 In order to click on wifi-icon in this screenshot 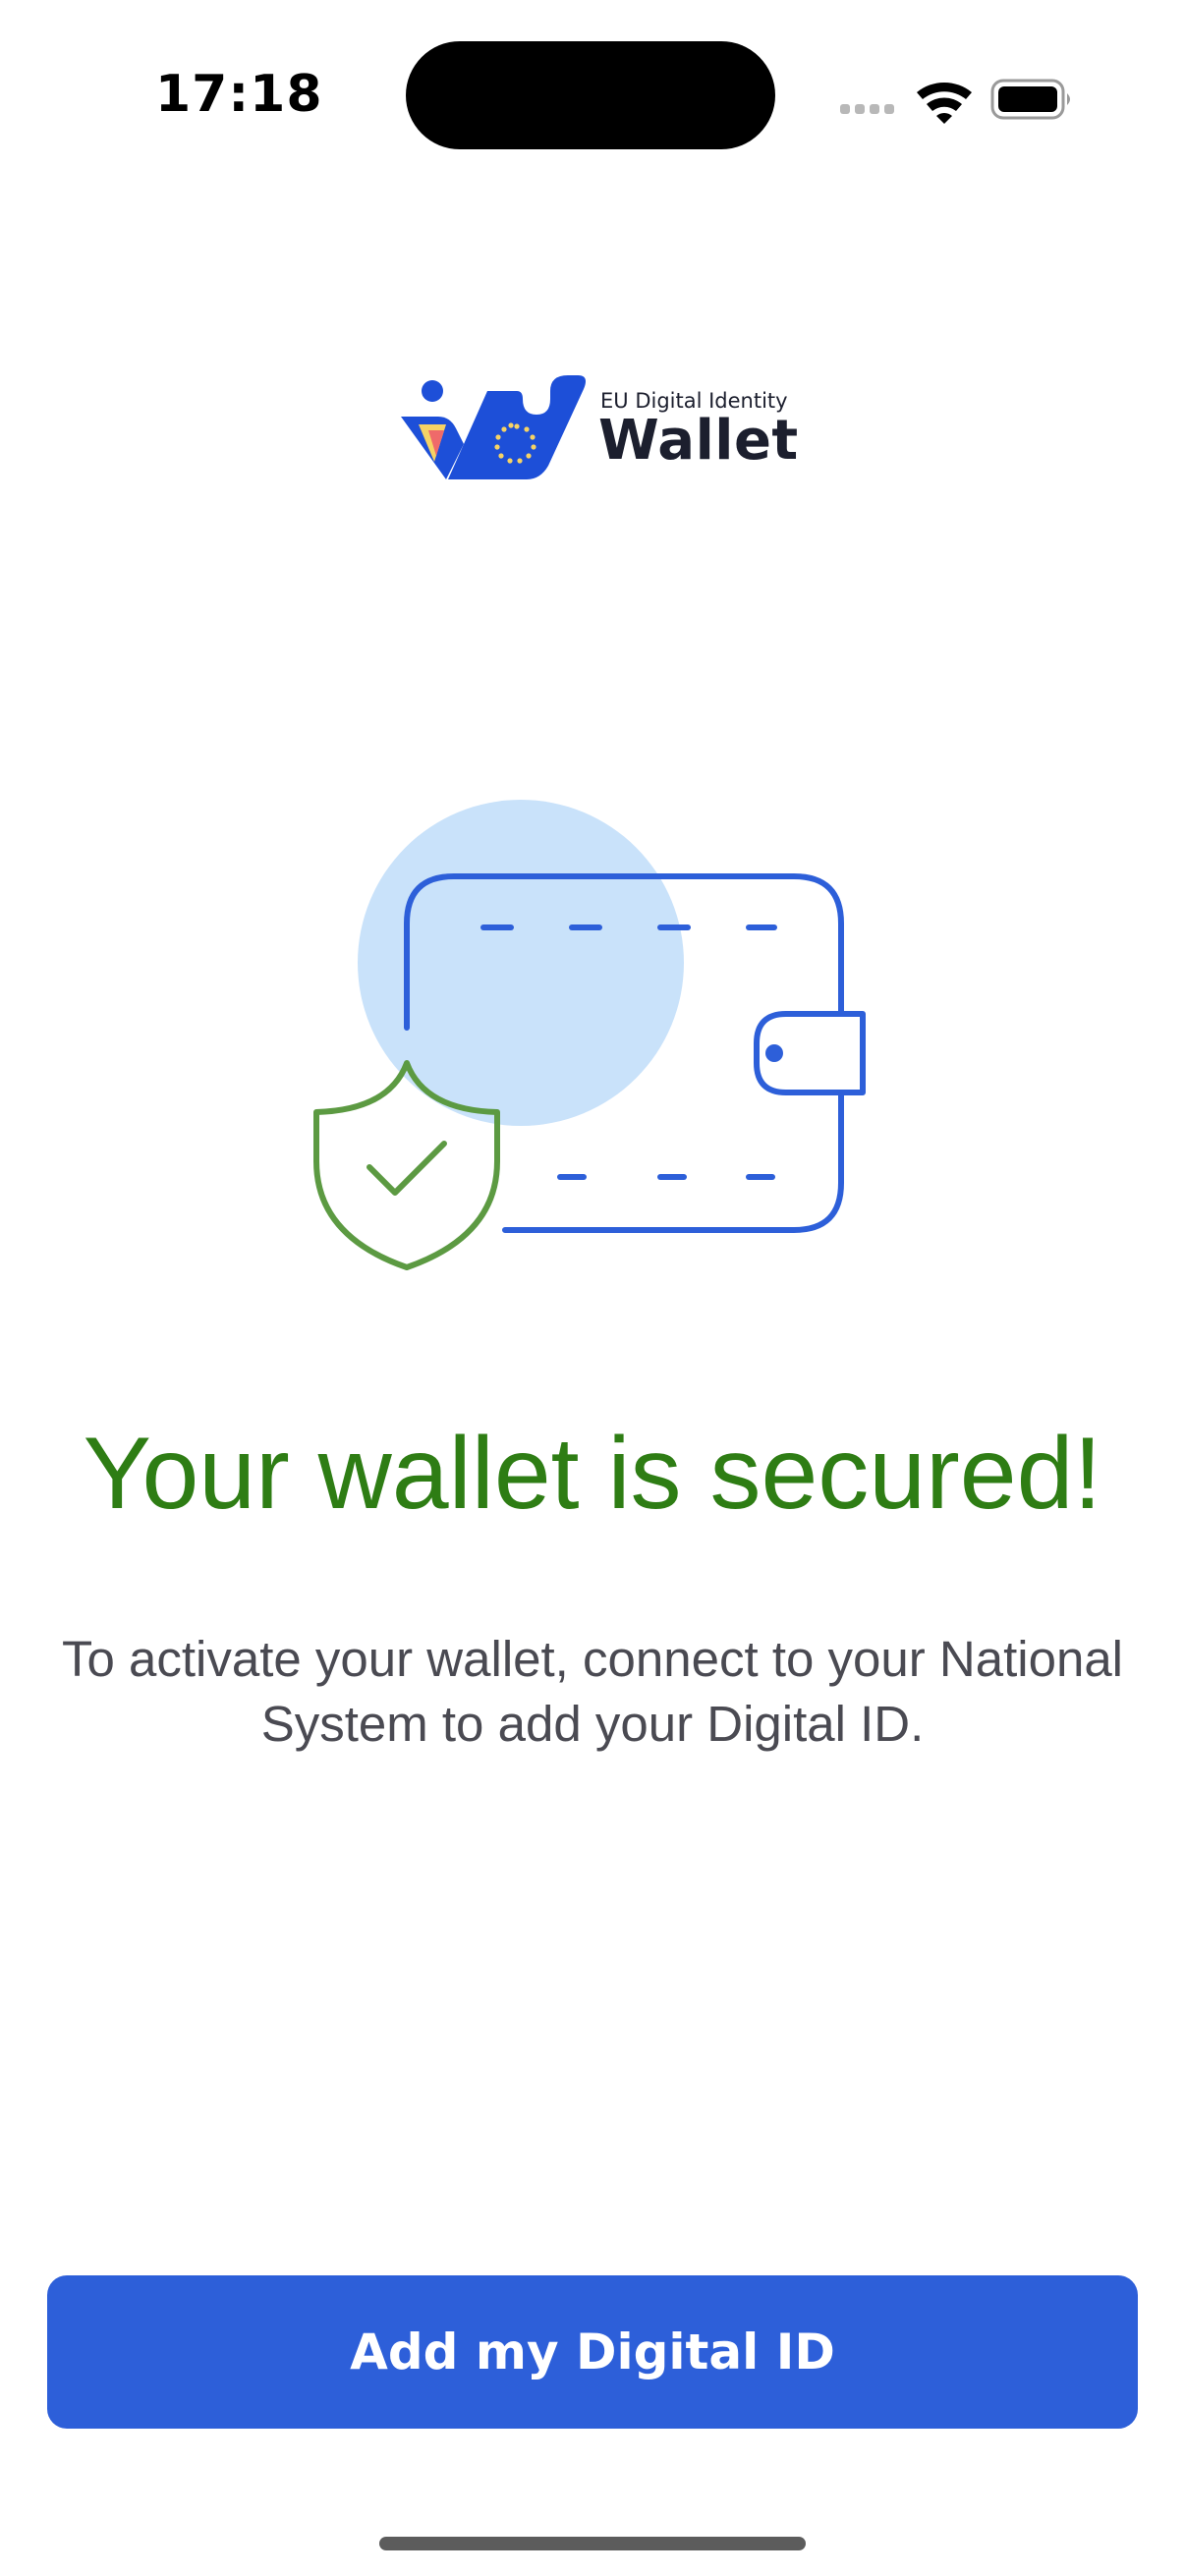, I will do `click(945, 103)`.